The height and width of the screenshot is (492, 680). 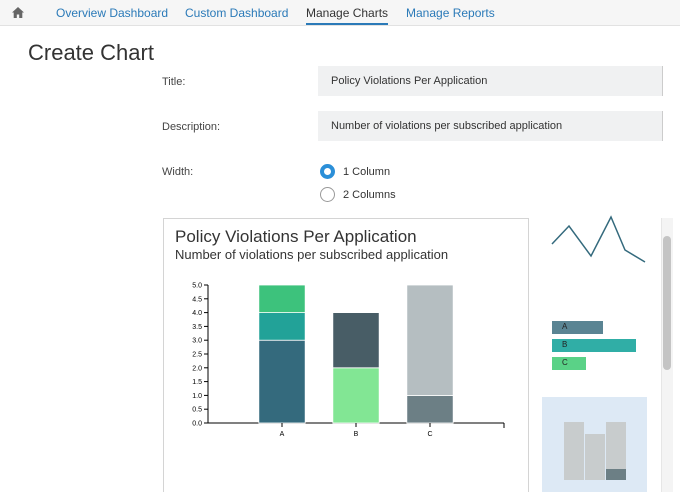 I want to click on stacked-bar-chart: 0.0 0.5 1.0 1.5 2.0 2.5 3.0 3.5 4.0 4.5 5.0 A B C, so click(x=348, y=360).